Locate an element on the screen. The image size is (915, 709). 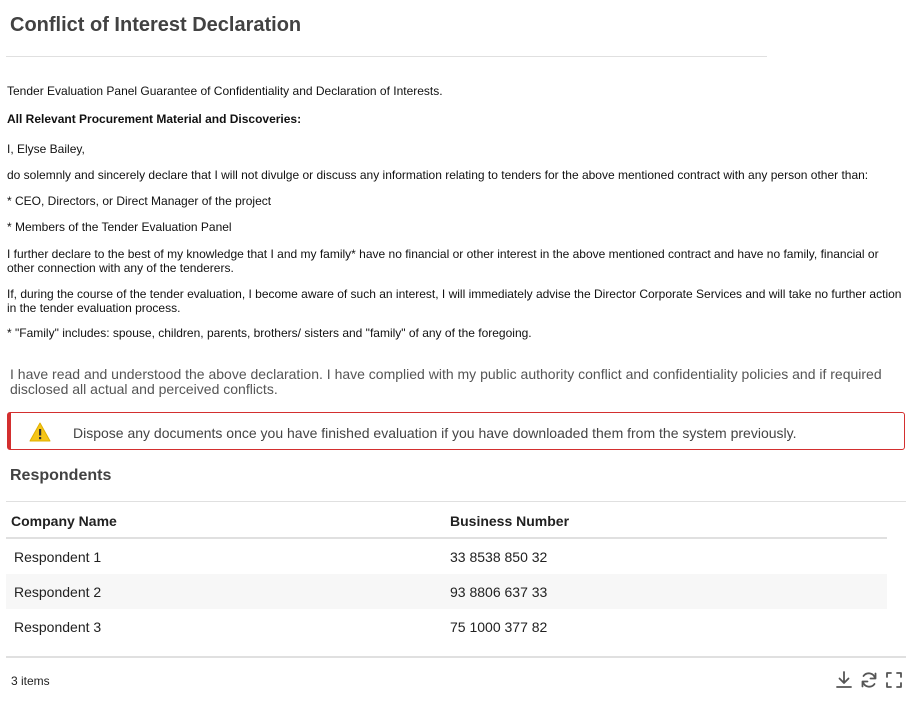
page-title: Conflict of Interest Declaration is located at coordinates (156, 25).